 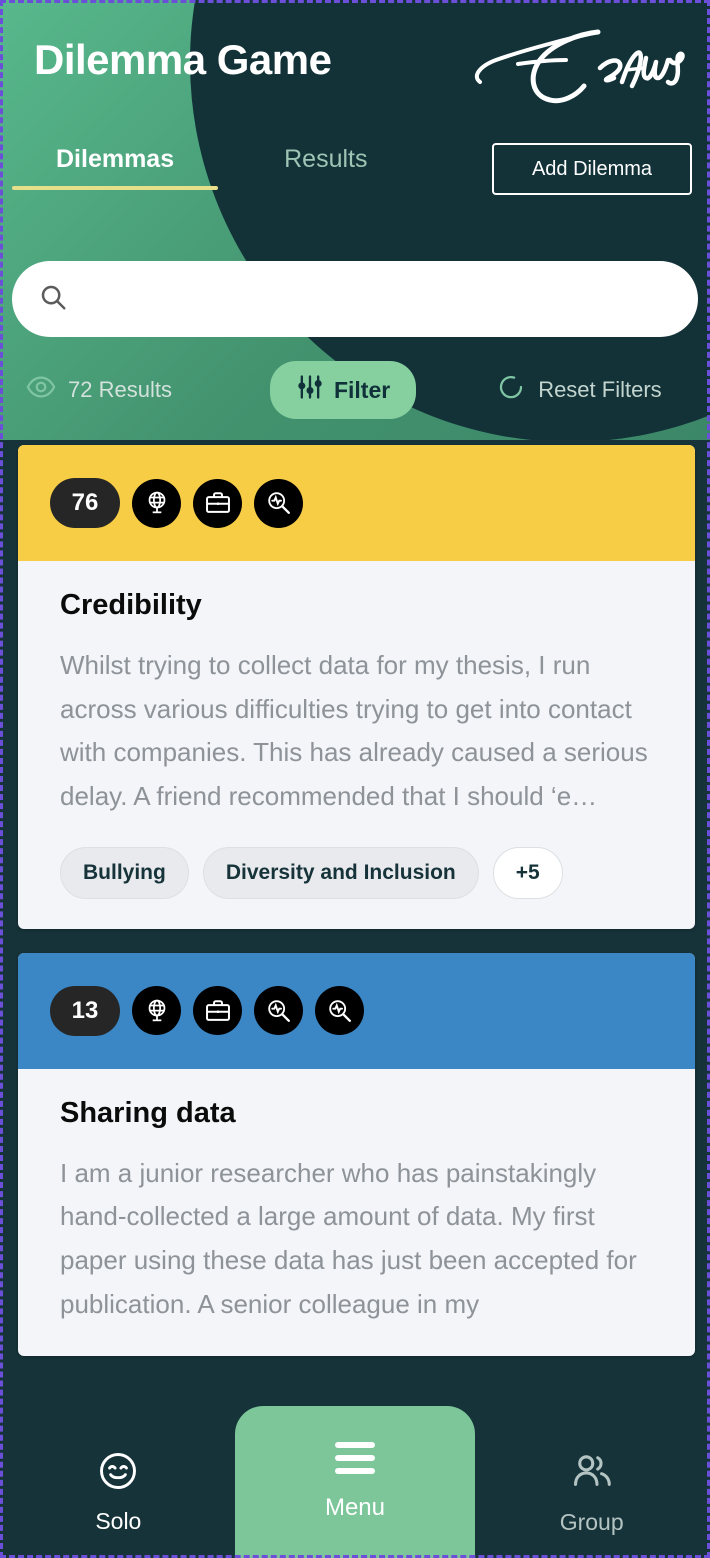 I want to click on search-bar, so click(x=355, y=299).